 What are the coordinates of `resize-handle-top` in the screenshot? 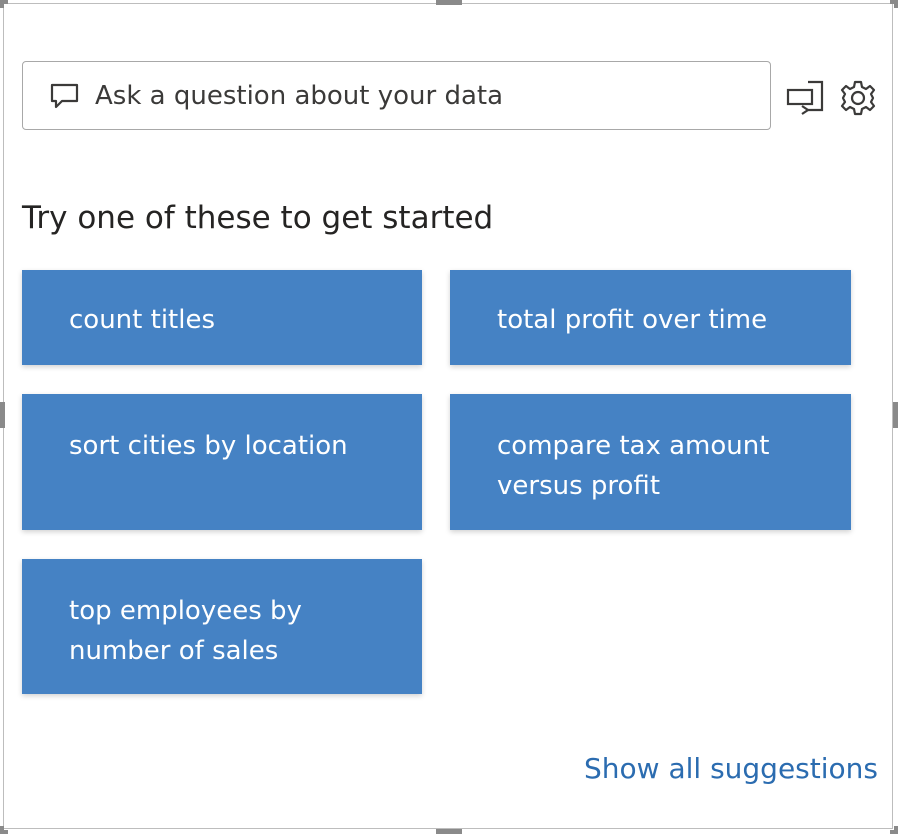 It's located at (449, 2).